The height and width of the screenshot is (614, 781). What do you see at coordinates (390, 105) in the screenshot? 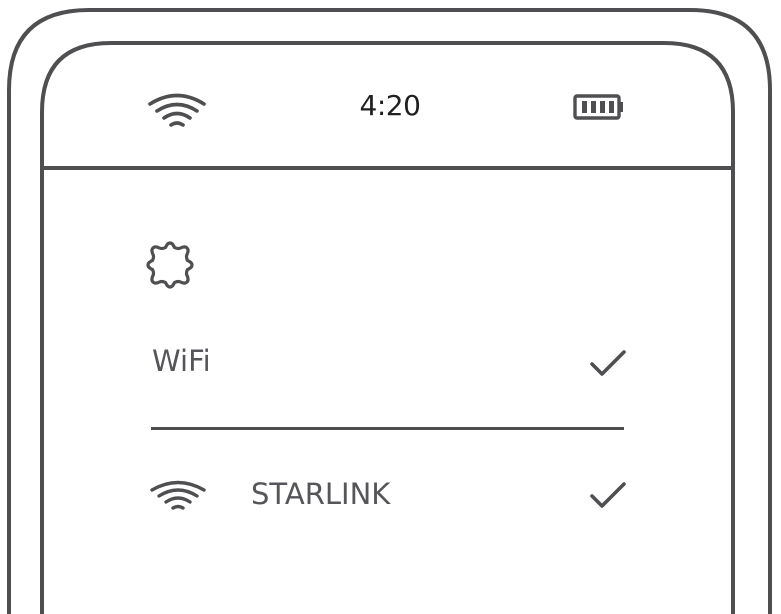
I see `status-time: 4:20` at bounding box center [390, 105].